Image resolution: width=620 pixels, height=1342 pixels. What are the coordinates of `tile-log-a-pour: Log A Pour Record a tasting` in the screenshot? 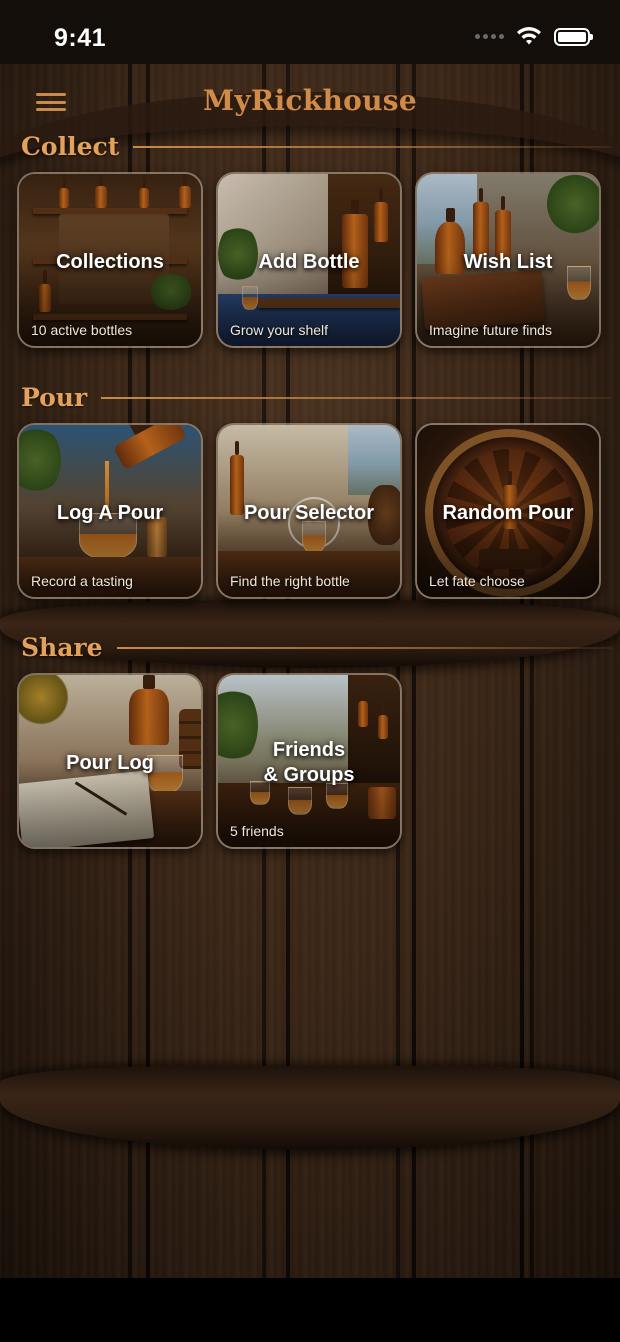 It's located at (110, 511).